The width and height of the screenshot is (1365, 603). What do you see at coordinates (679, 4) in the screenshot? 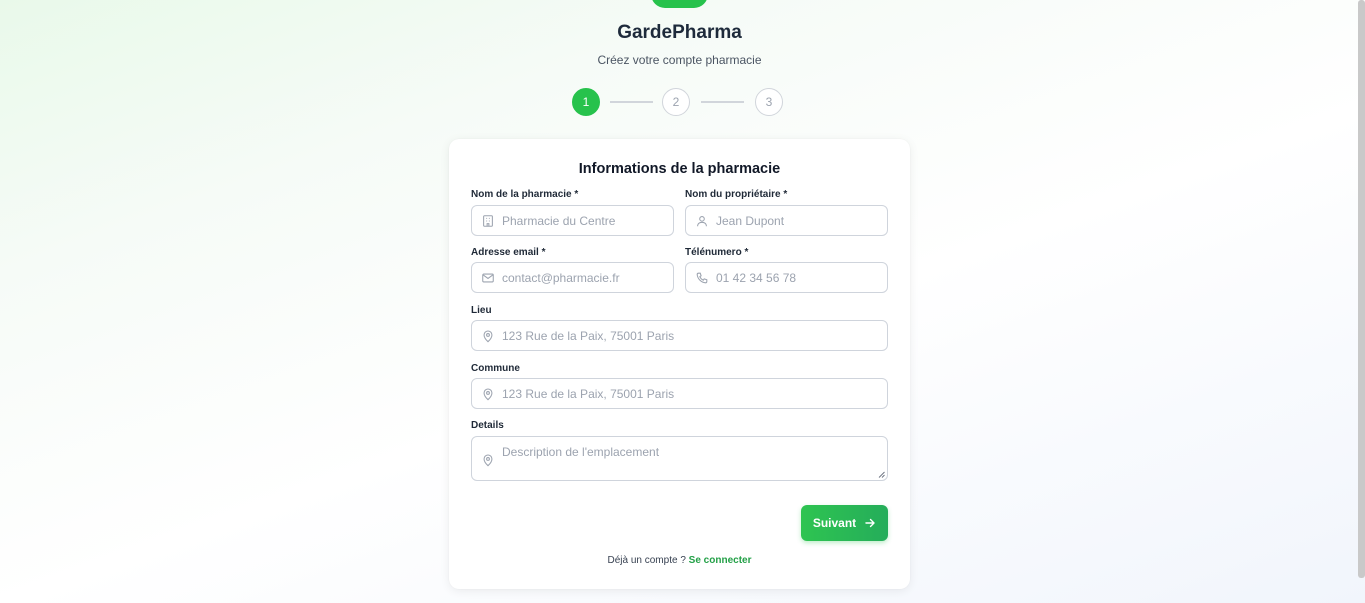
I see `logo-badge` at bounding box center [679, 4].